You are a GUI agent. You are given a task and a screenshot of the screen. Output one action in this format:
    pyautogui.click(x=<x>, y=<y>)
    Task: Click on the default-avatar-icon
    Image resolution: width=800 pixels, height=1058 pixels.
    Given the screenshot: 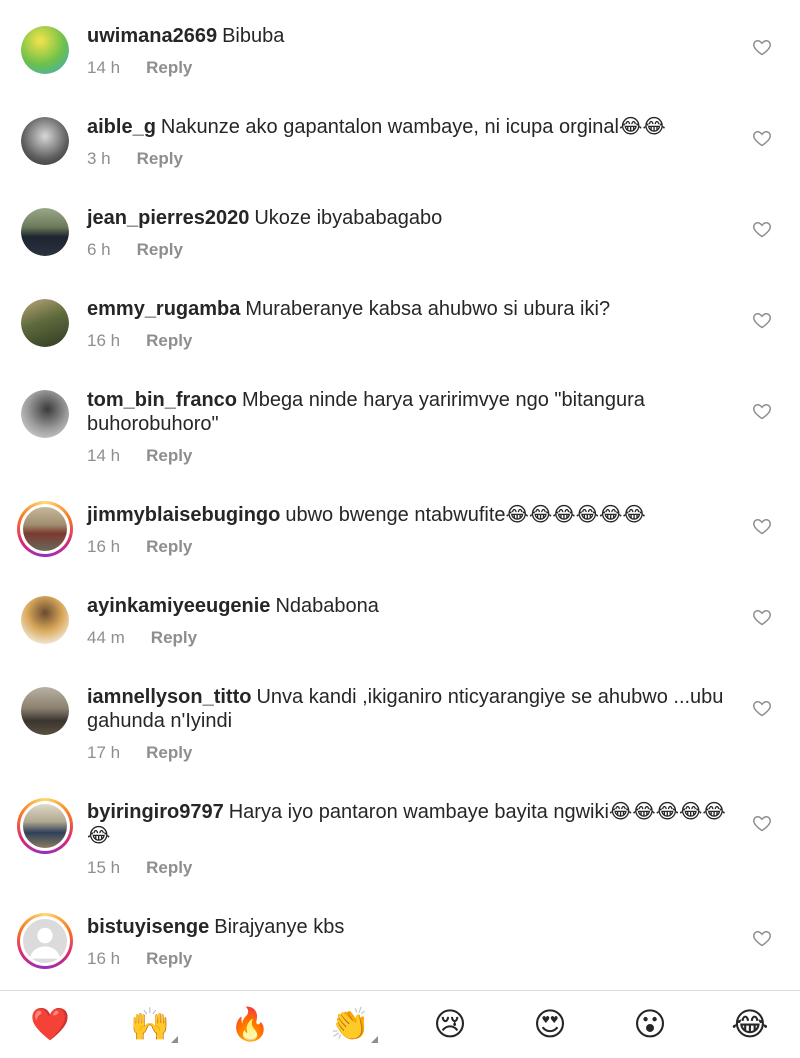 What is the action you would take?
    pyautogui.click(x=45, y=941)
    